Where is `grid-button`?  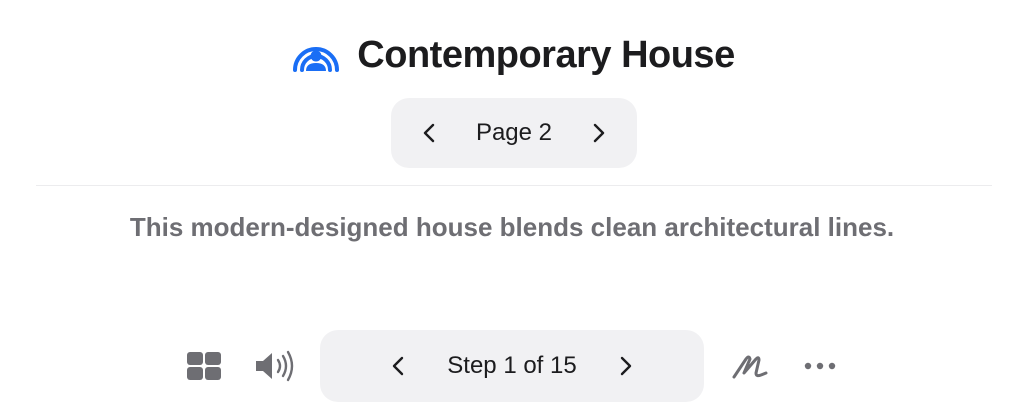 grid-button is located at coordinates (204, 366).